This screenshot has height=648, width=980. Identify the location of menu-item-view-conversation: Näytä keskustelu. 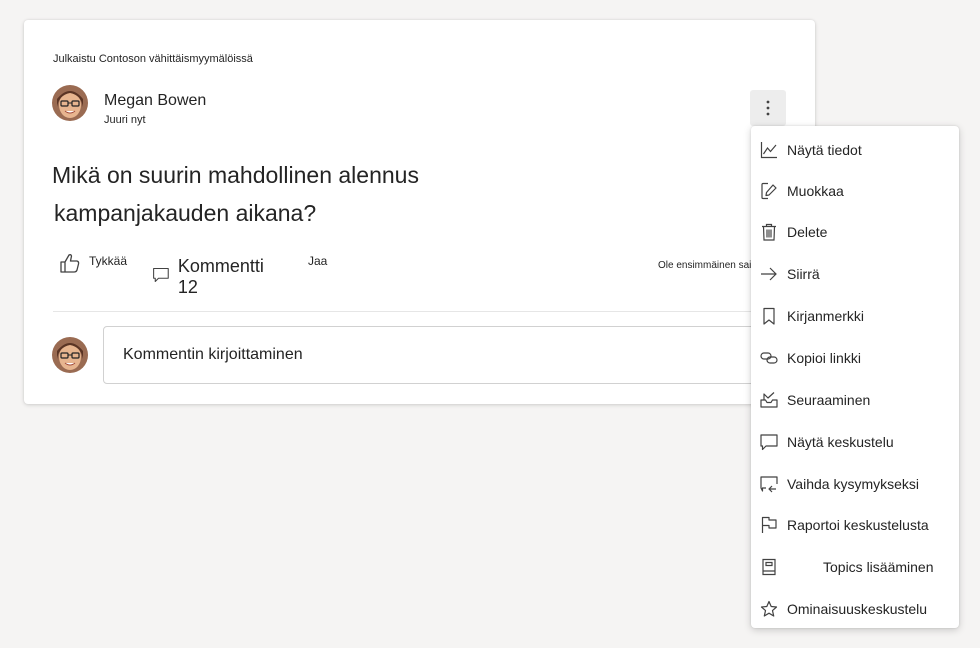
(855, 442).